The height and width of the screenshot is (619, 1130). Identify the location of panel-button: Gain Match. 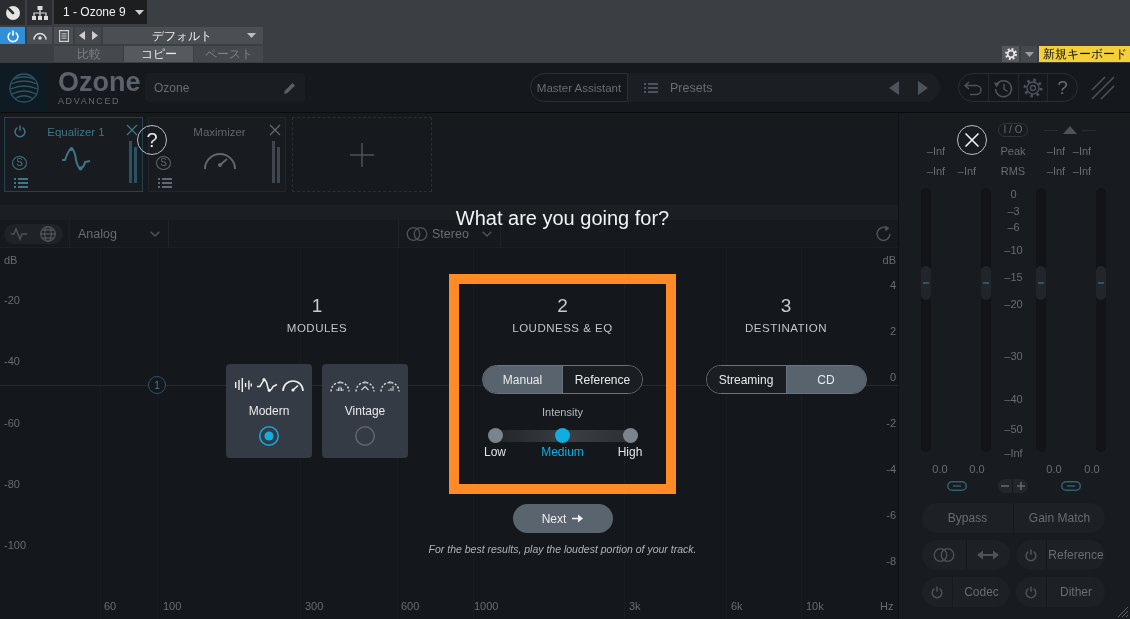
(1059, 518).